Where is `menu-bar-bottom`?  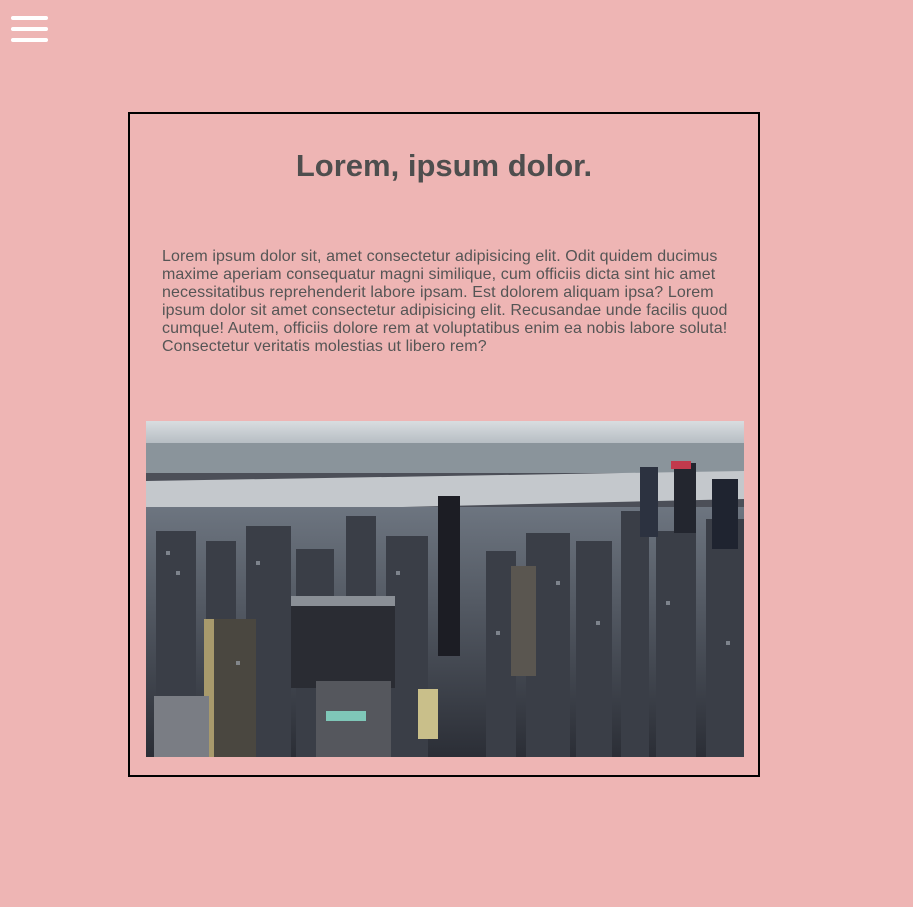 menu-bar-bottom is located at coordinates (29, 40).